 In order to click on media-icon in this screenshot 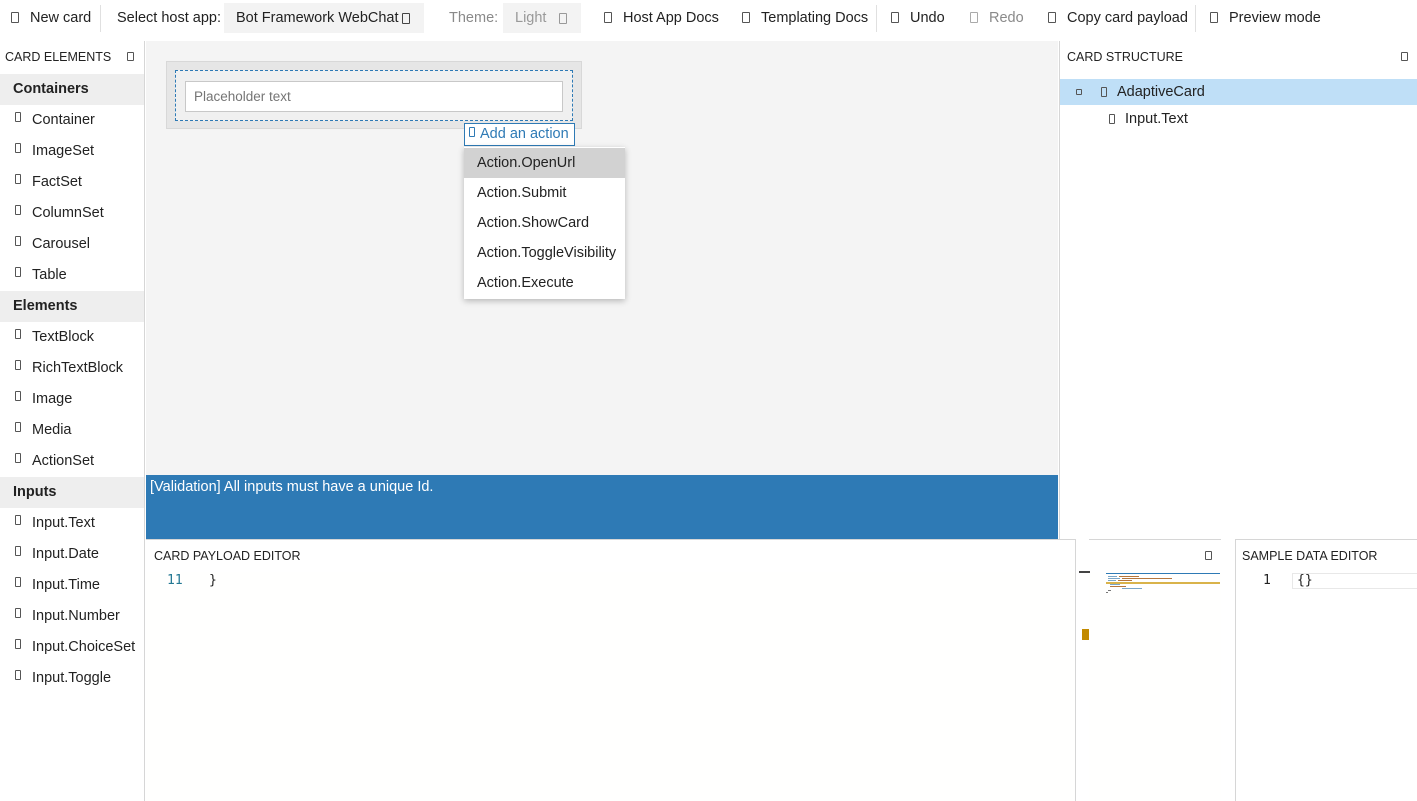, I will do `click(18, 427)`.